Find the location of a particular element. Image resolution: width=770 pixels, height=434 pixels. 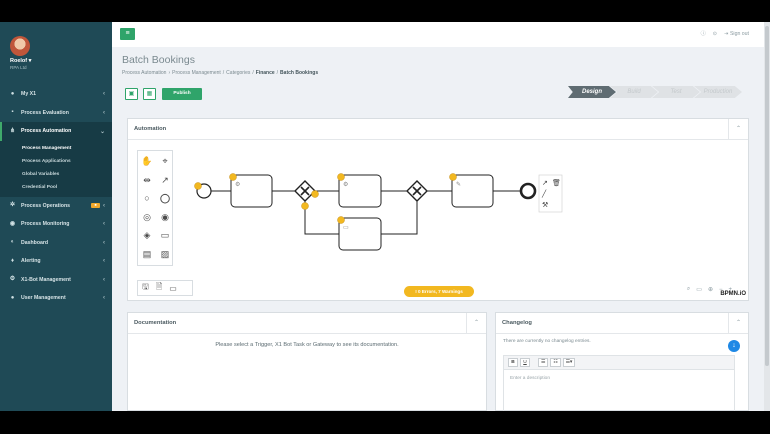

sidebar-item-dashboard: ◐ Dashboard ‹ is located at coordinates (56, 243).